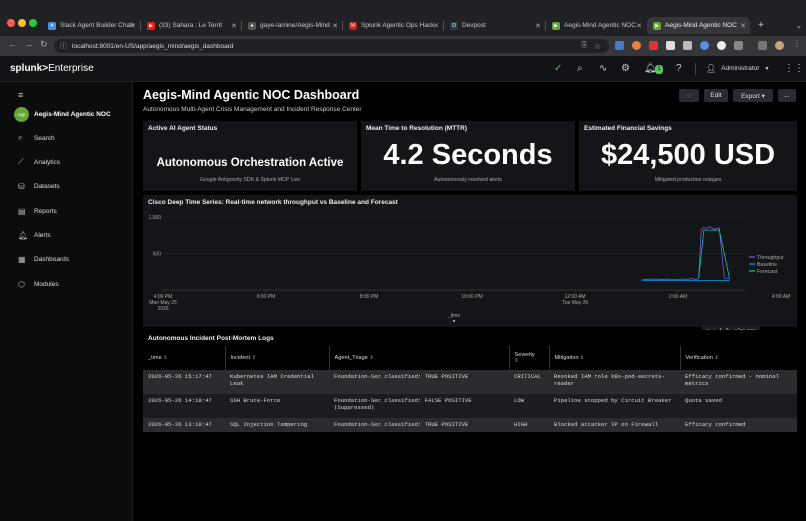 This screenshot has width=806, height=521. Describe the element at coordinates (716, 95) in the screenshot. I see `edit-button: Edit` at that location.